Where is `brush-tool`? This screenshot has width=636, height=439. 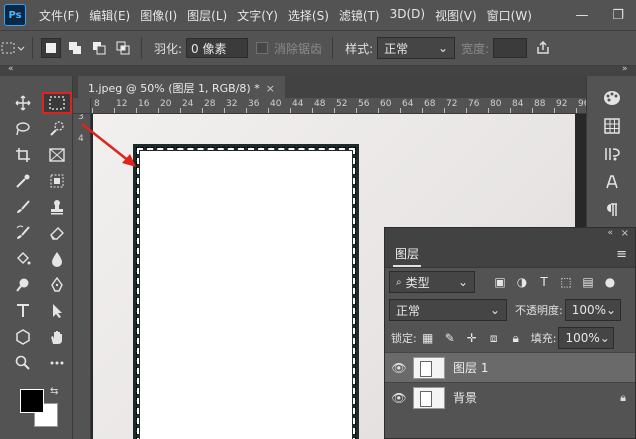 brush-tool is located at coordinates (23, 207).